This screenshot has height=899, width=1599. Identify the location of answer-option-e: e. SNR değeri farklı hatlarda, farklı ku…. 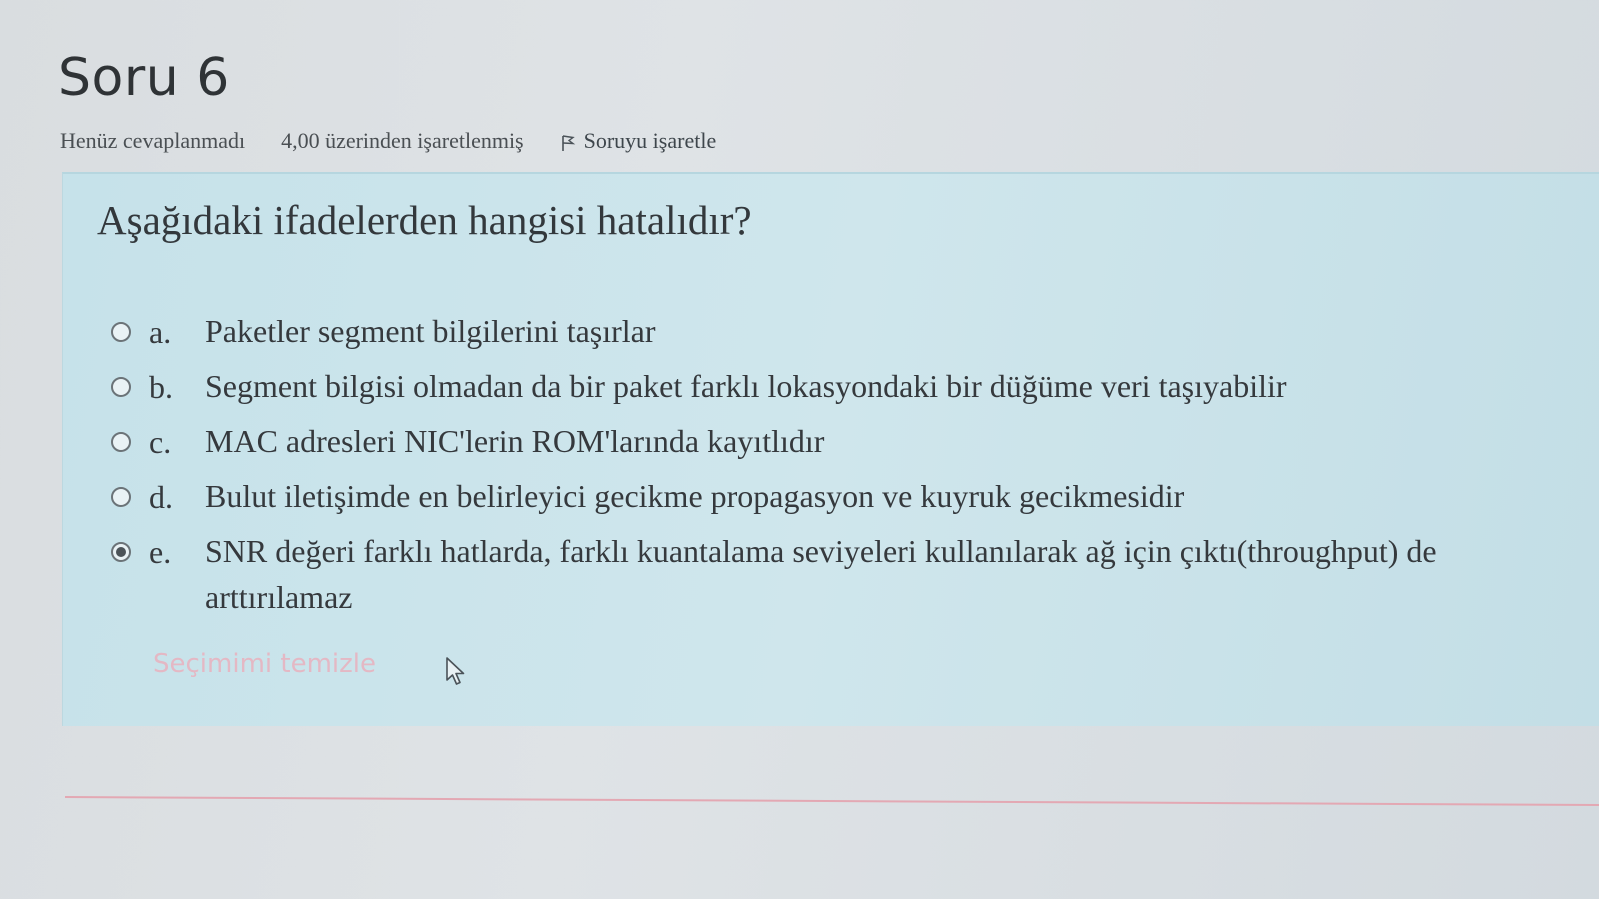
(855, 583).